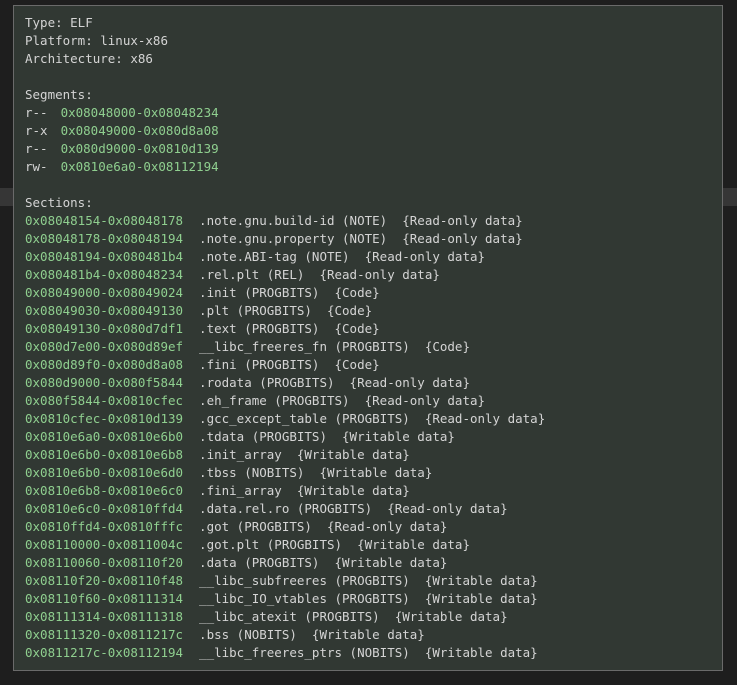 Image resolution: width=737 pixels, height=685 pixels. I want to click on section-range: 0x0810e6b0-0x0810e6d0, so click(104, 472).